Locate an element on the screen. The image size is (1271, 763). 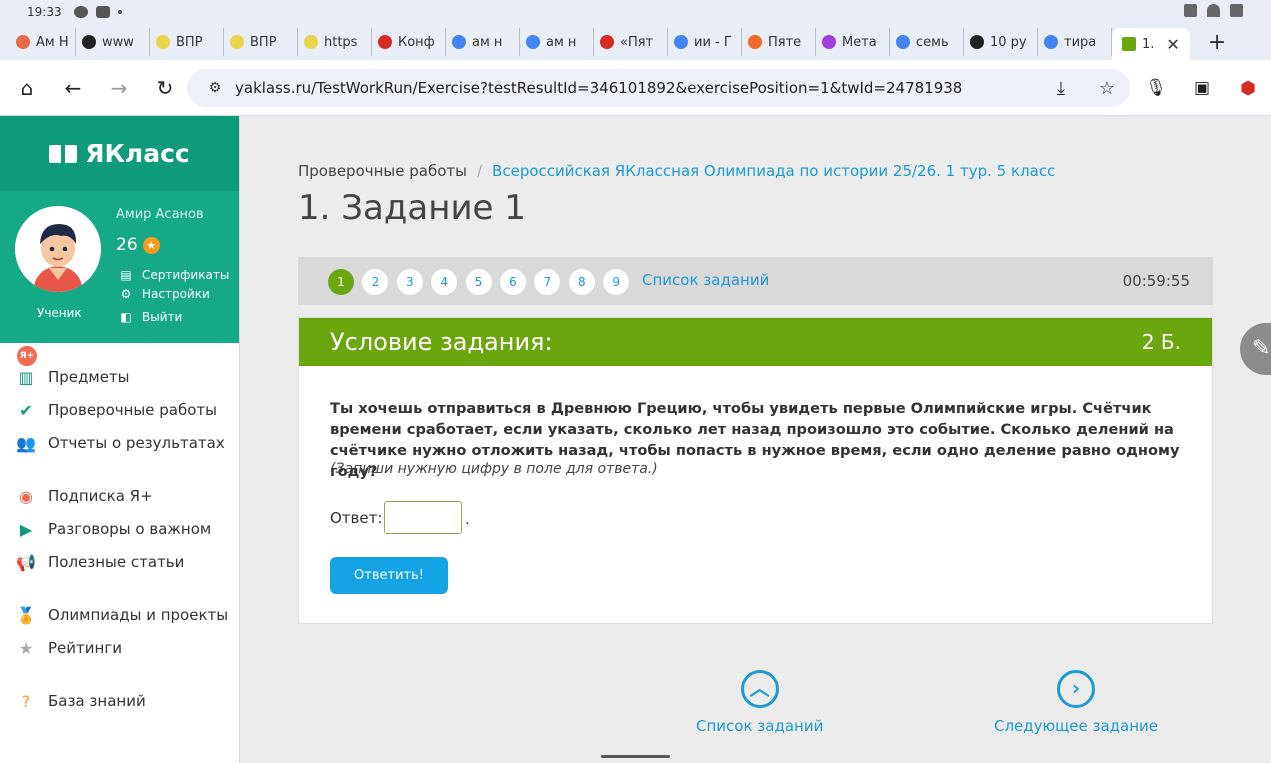
sidebar-item-ratings: ★ Рейтинги is located at coordinates (68, 648).